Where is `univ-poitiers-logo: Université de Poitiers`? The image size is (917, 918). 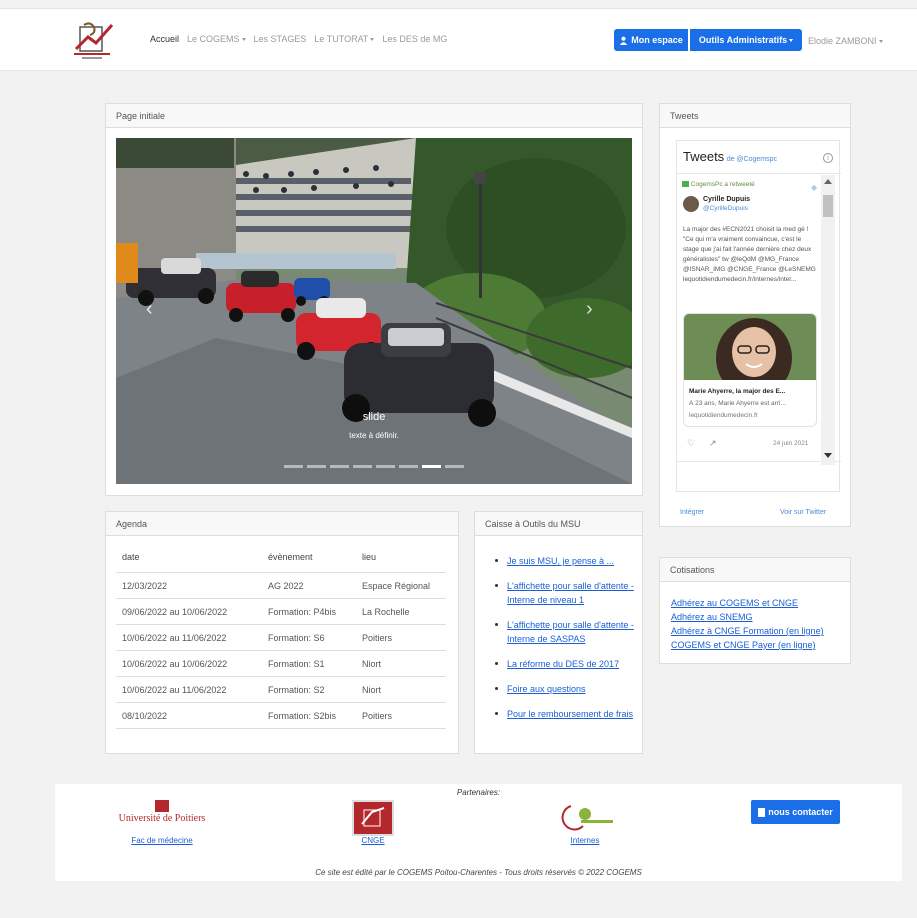 univ-poitiers-logo: Université de Poitiers is located at coordinates (162, 818).